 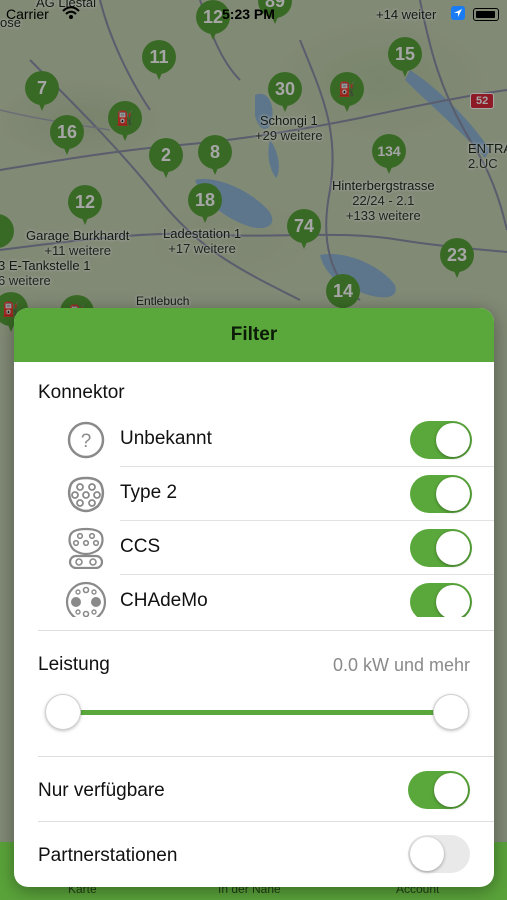 What do you see at coordinates (63, 712) in the screenshot?
I see `power-slider-min-thumb` at bounding box center [63, 712].